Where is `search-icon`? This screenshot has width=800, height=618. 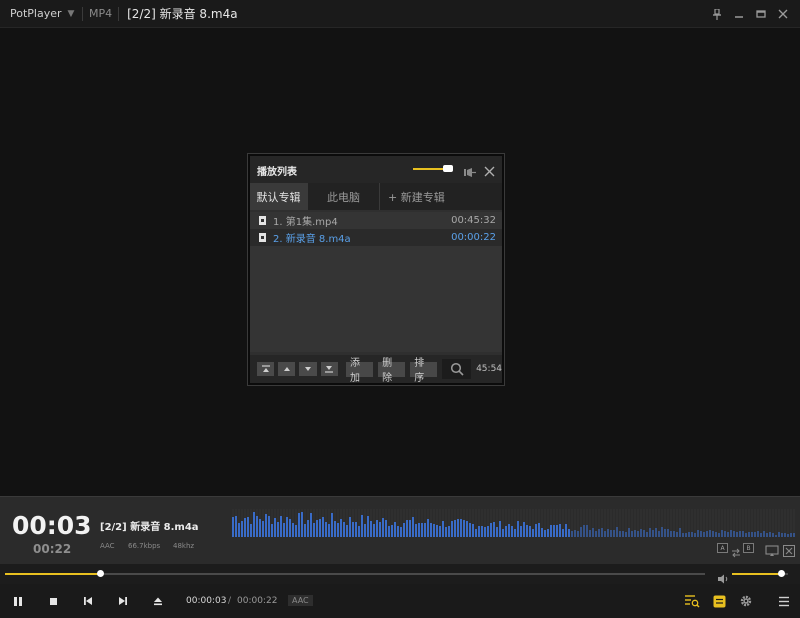 search-icon is located at coordinates (457, 369).